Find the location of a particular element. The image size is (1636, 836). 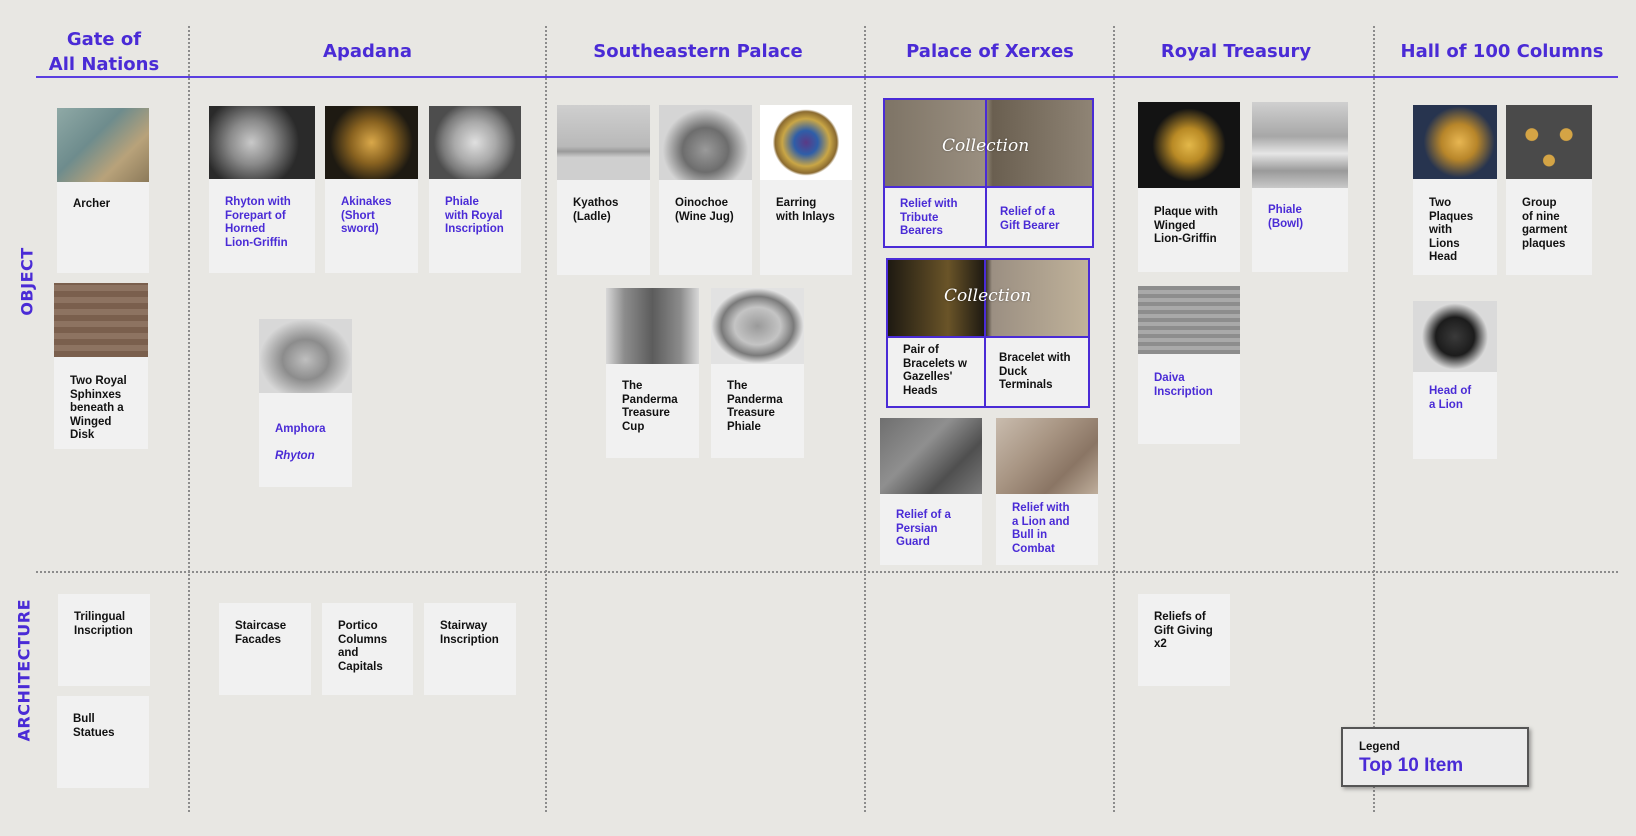

object-card: Relief of a Persian Guard is located at coordinates (931, 491).